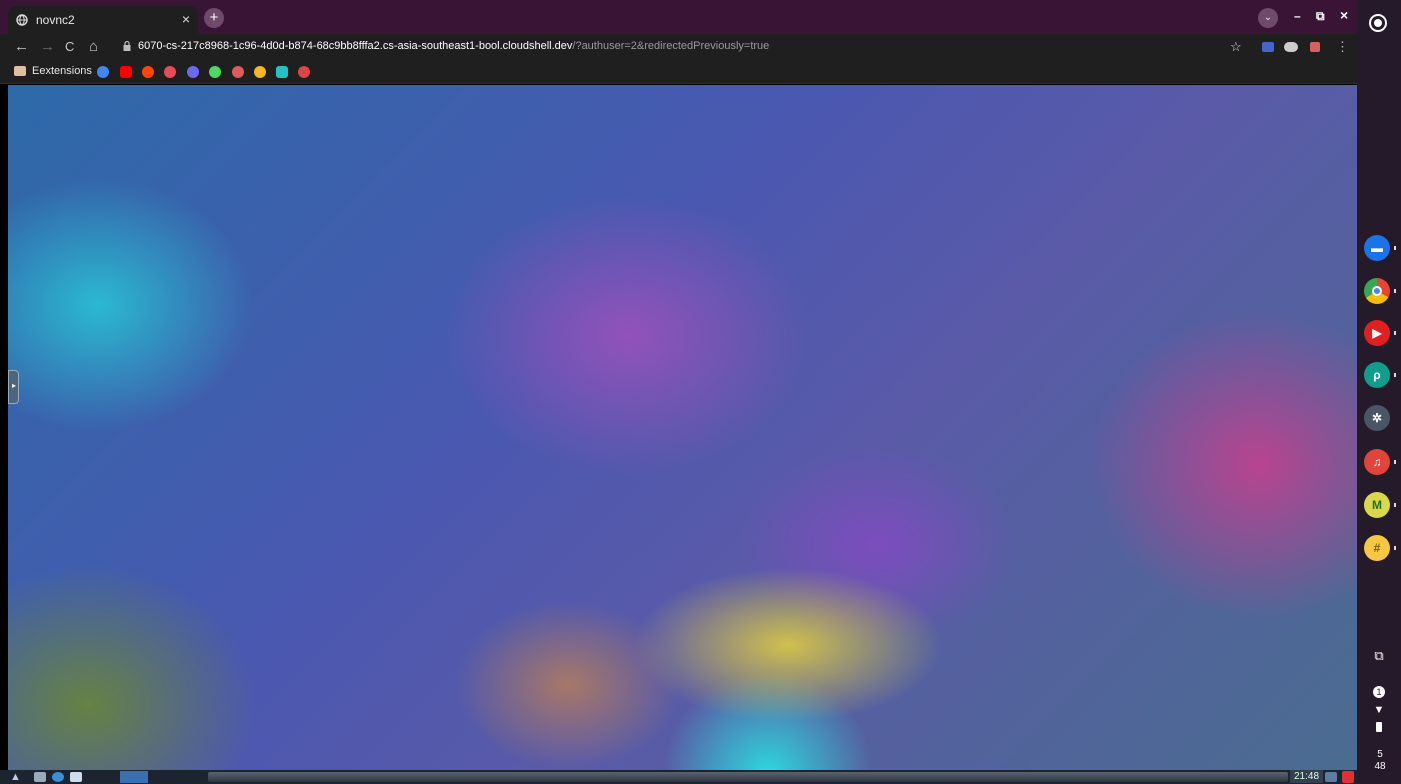 Image resolution: width=1401 pixels, height=784 pixels. What do you see at coordinates (1297, 16) in the screenshot?
I see `minimize-button: –` at bounding box center [1297, 16].